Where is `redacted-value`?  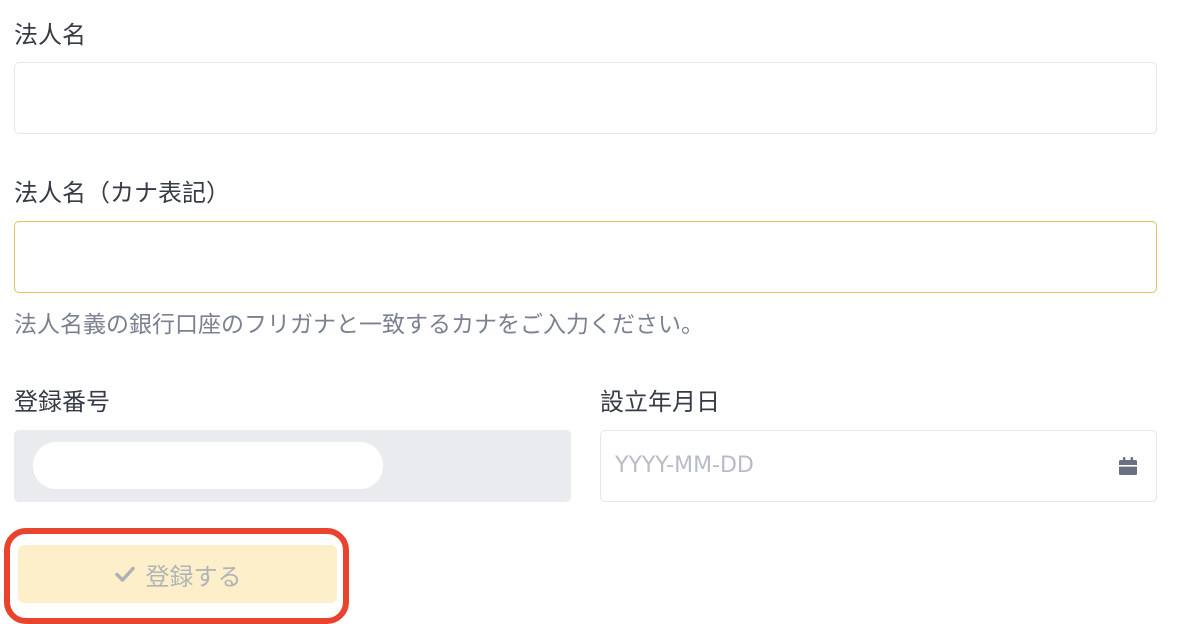
redacted-value is located at coordinates (208, 465).